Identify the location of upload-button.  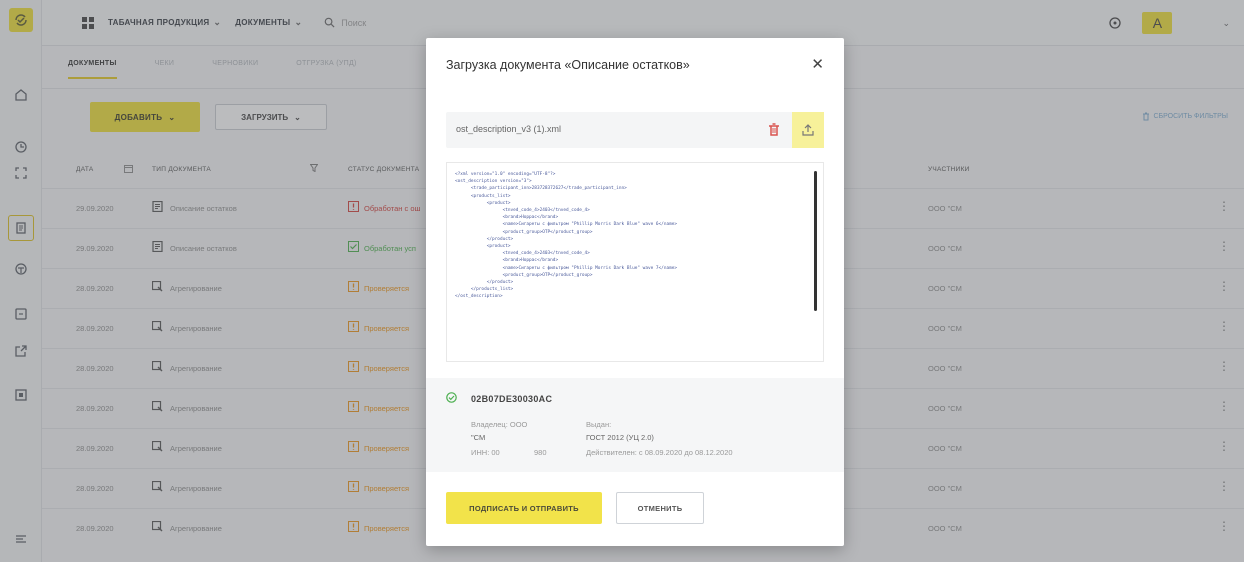
(808, 130).